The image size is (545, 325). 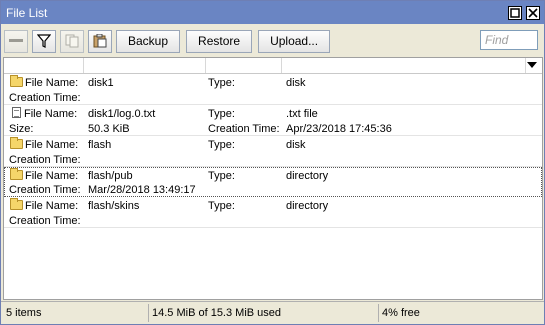 What do you see at coordinates (122, 114) in the screenshot?
I see `file-name-value: disk1/log.0.txt` at bounding box center [122, 114].